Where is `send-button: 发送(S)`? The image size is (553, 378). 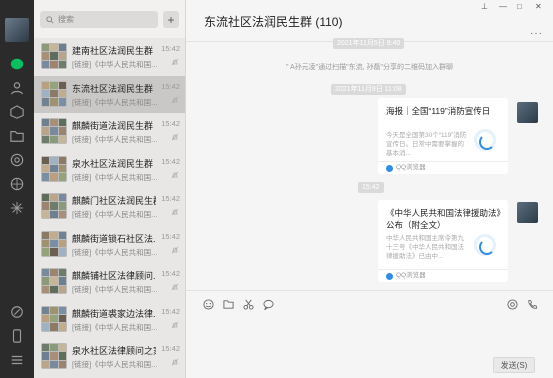
send-button: 发送(S) is located at coordinates (514, 365).